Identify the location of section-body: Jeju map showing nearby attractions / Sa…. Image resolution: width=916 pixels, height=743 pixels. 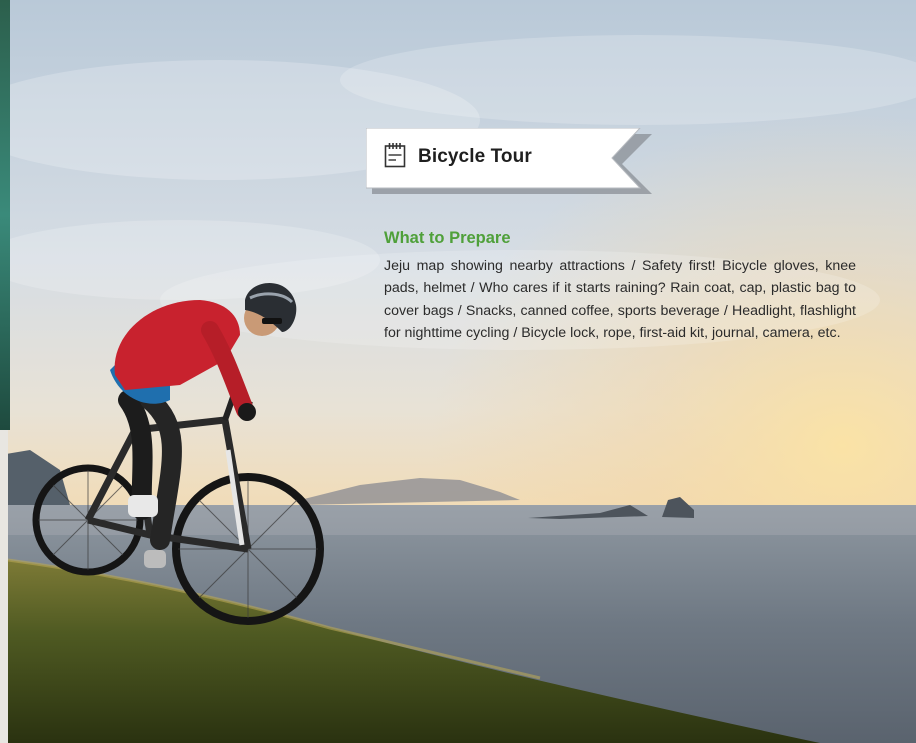
(620, 300).